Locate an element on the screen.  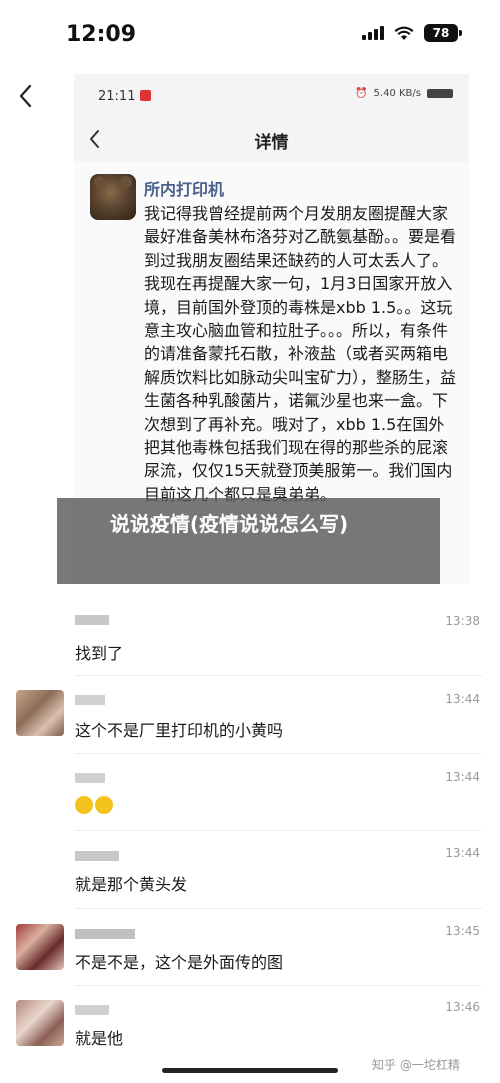
title-overlay: 说说疫情(疫情说说怎么写) is located at coordinates (248, 541).